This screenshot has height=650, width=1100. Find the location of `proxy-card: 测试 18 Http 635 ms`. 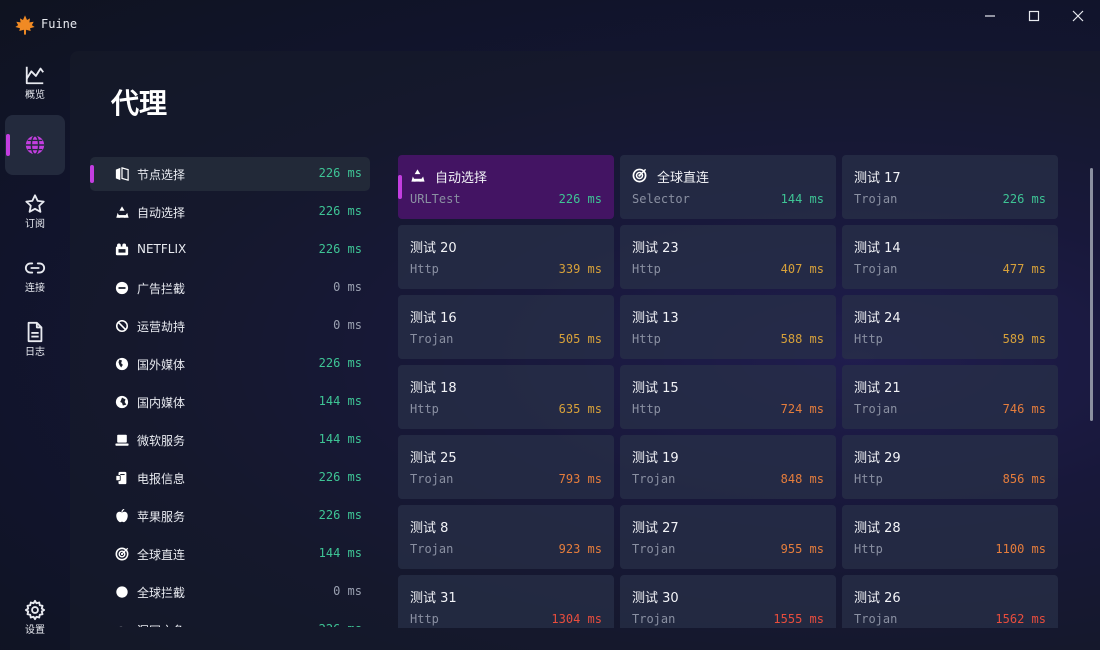

proxy-card: 测试 18 Http 635 ms is located at coordinates (506, 397).